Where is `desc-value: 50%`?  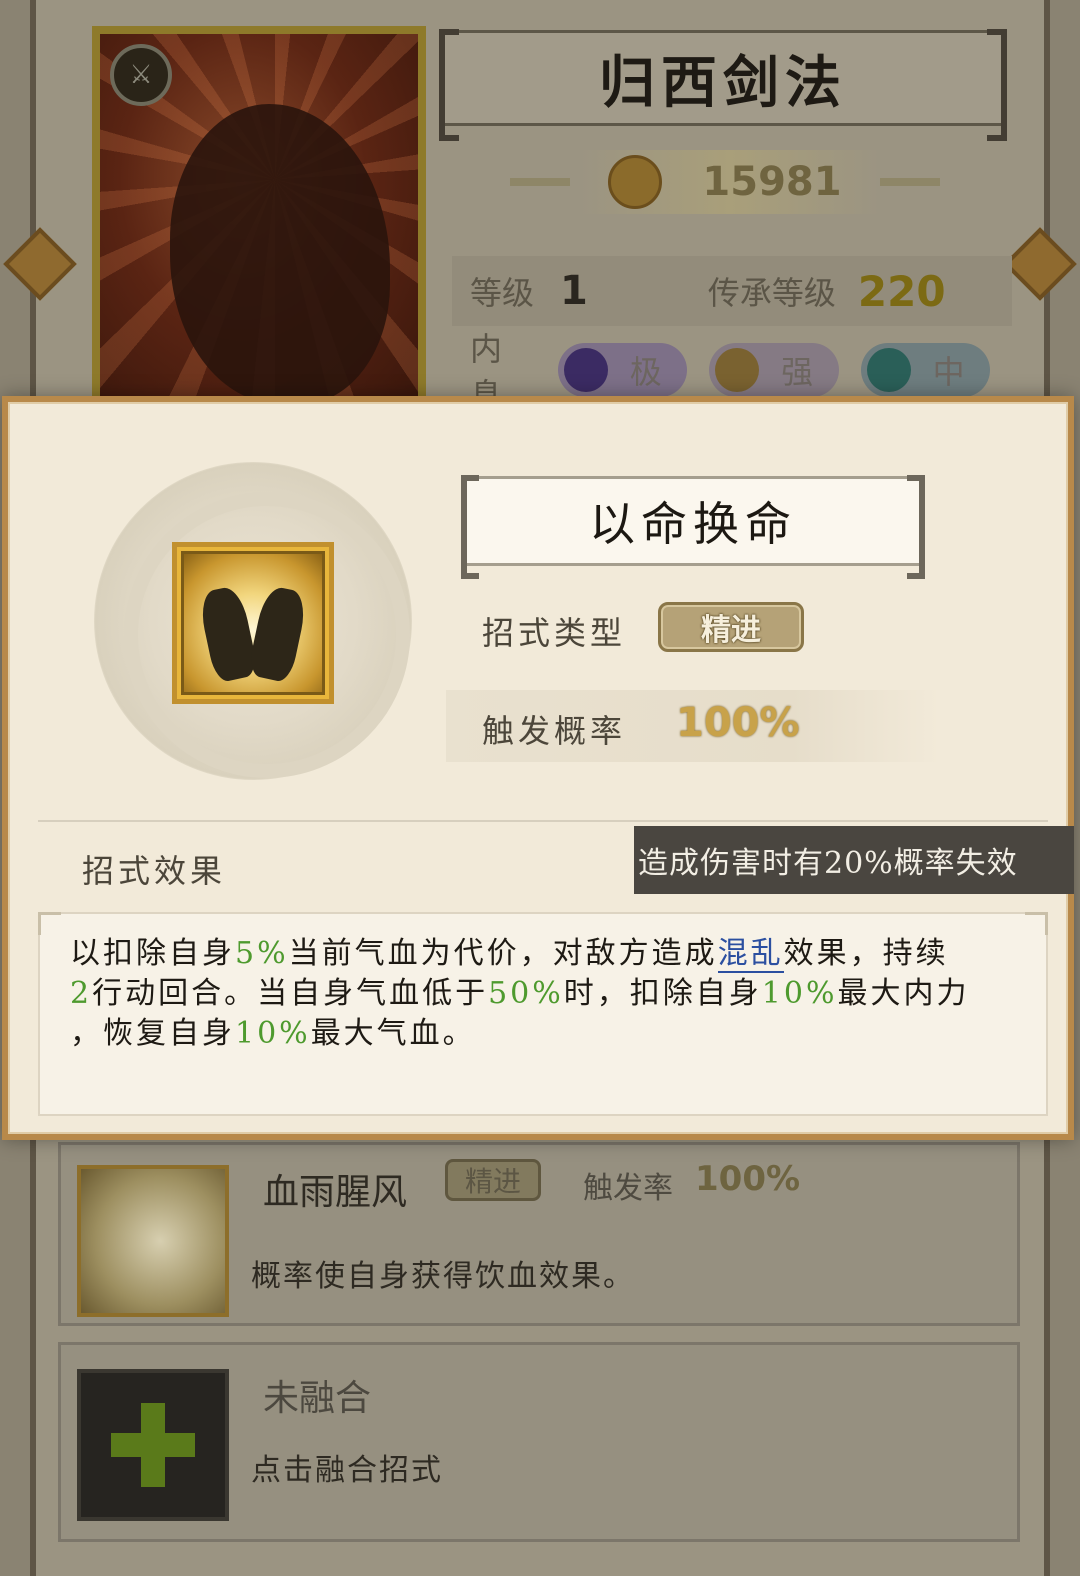 desc-value: 50% is located at coordinates (526, 993).